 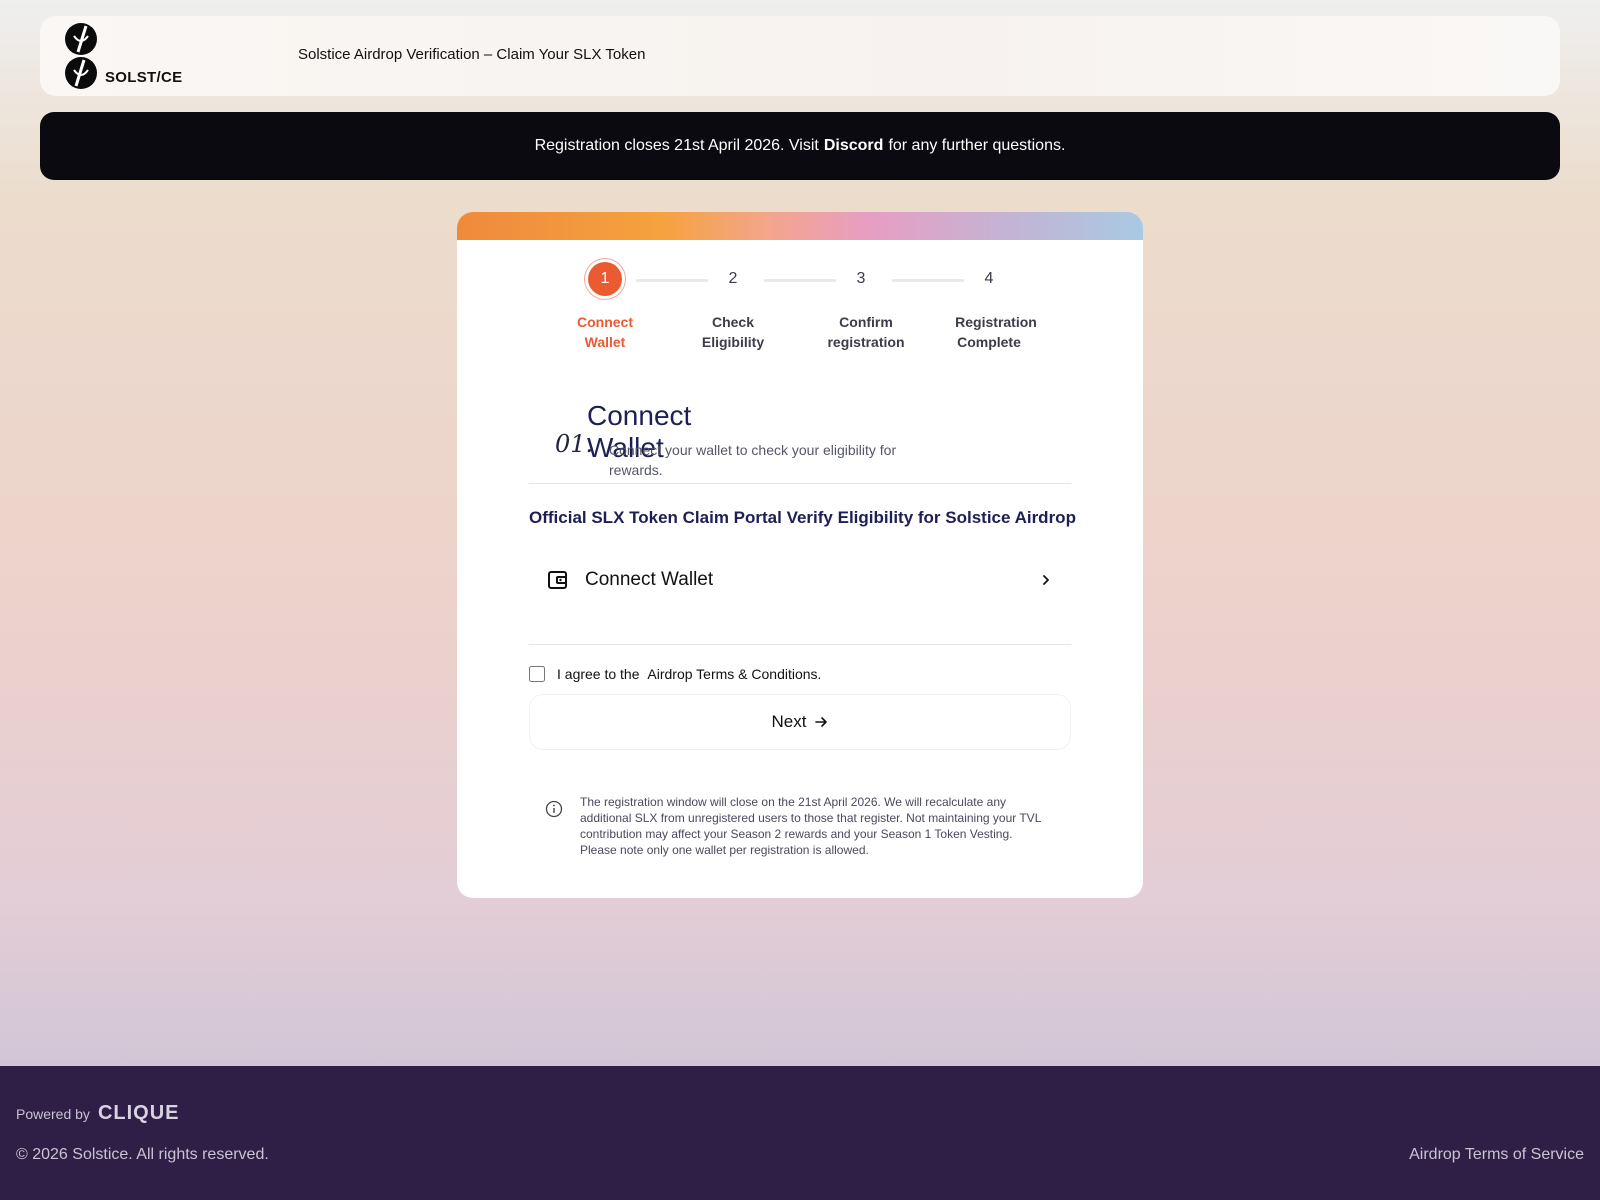 I want to click on step-connect-wallet: 1 Connect Wallet, so click(x=605, y=307).